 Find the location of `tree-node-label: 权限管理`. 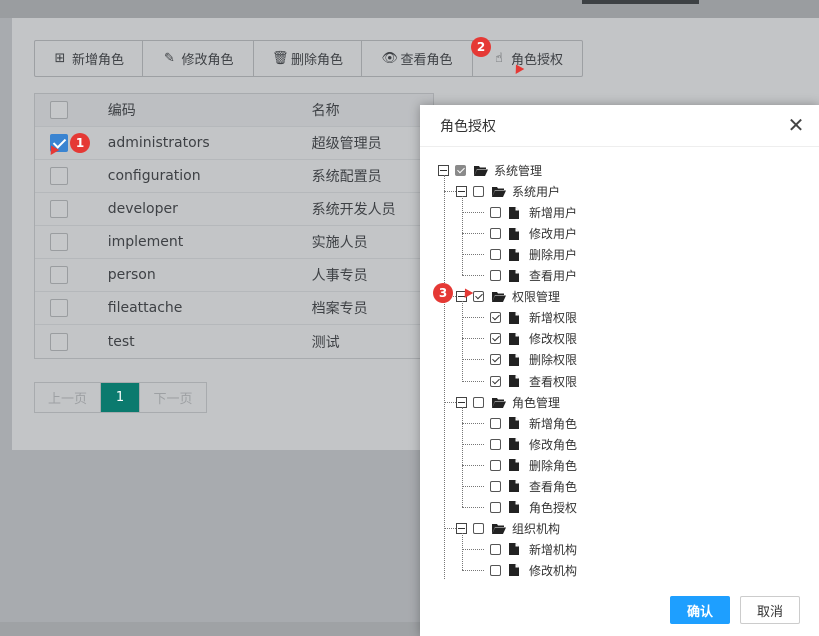

tree-node-label: 权限管理 is located at coordinates (536, 297).